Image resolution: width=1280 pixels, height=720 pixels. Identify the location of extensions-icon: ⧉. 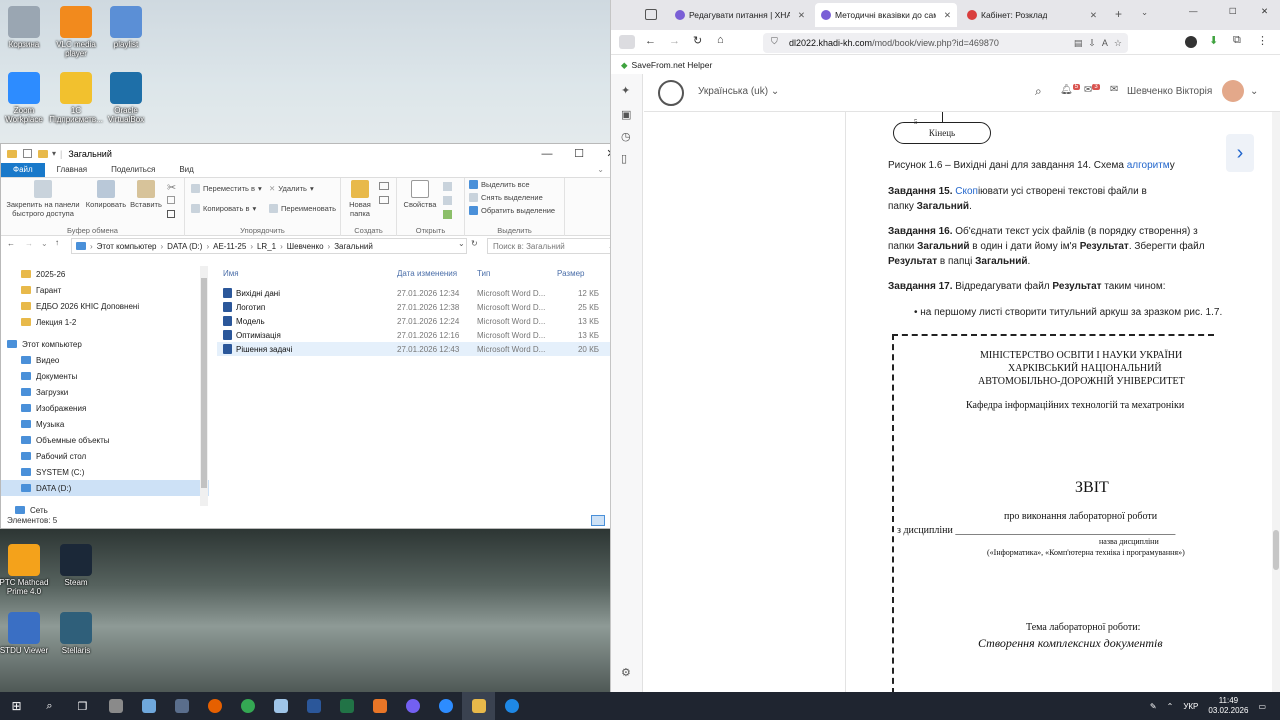
(1237, 40).